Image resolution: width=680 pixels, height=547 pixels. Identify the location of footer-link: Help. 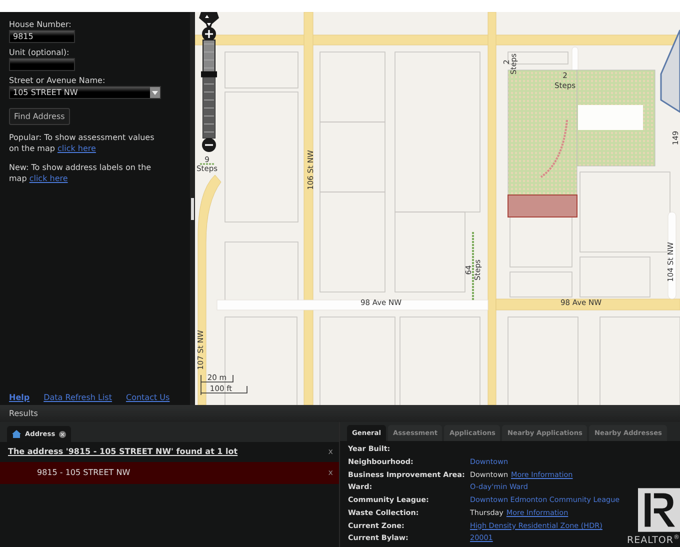
(19, 397).